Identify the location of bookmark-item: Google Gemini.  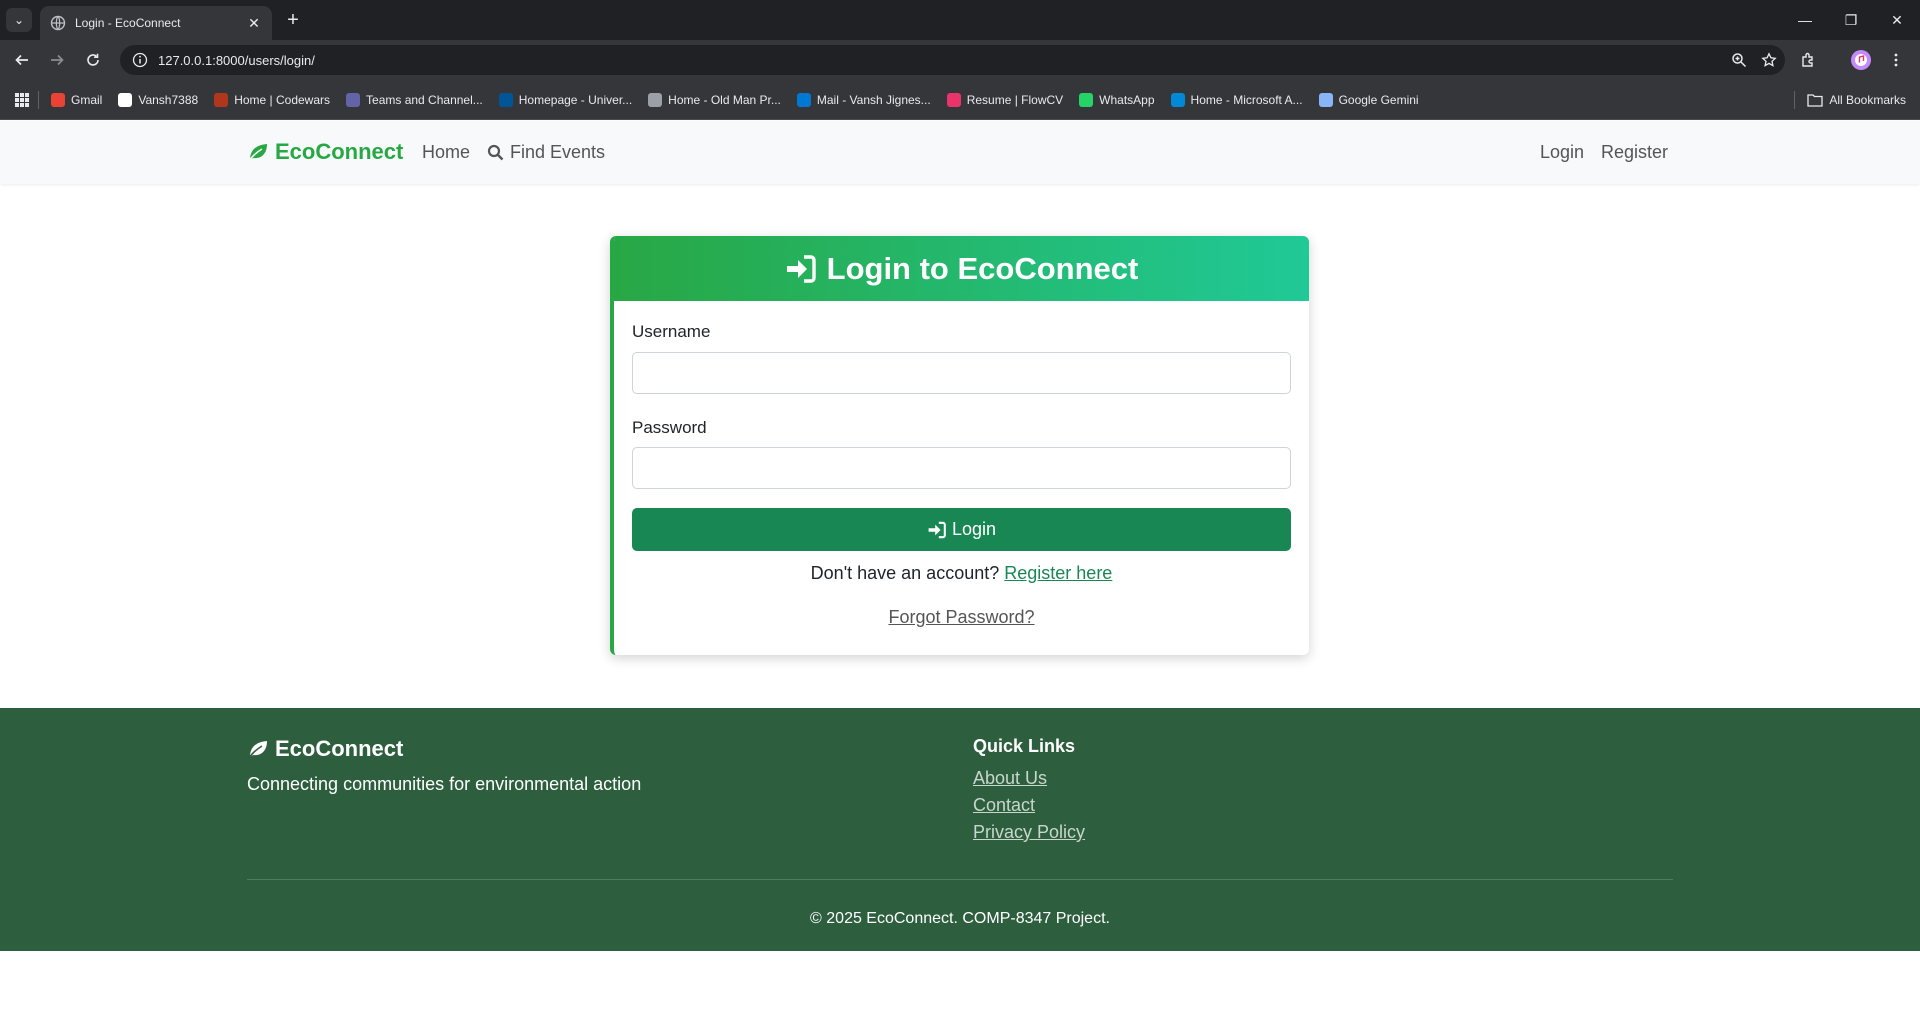
(1368, 99).